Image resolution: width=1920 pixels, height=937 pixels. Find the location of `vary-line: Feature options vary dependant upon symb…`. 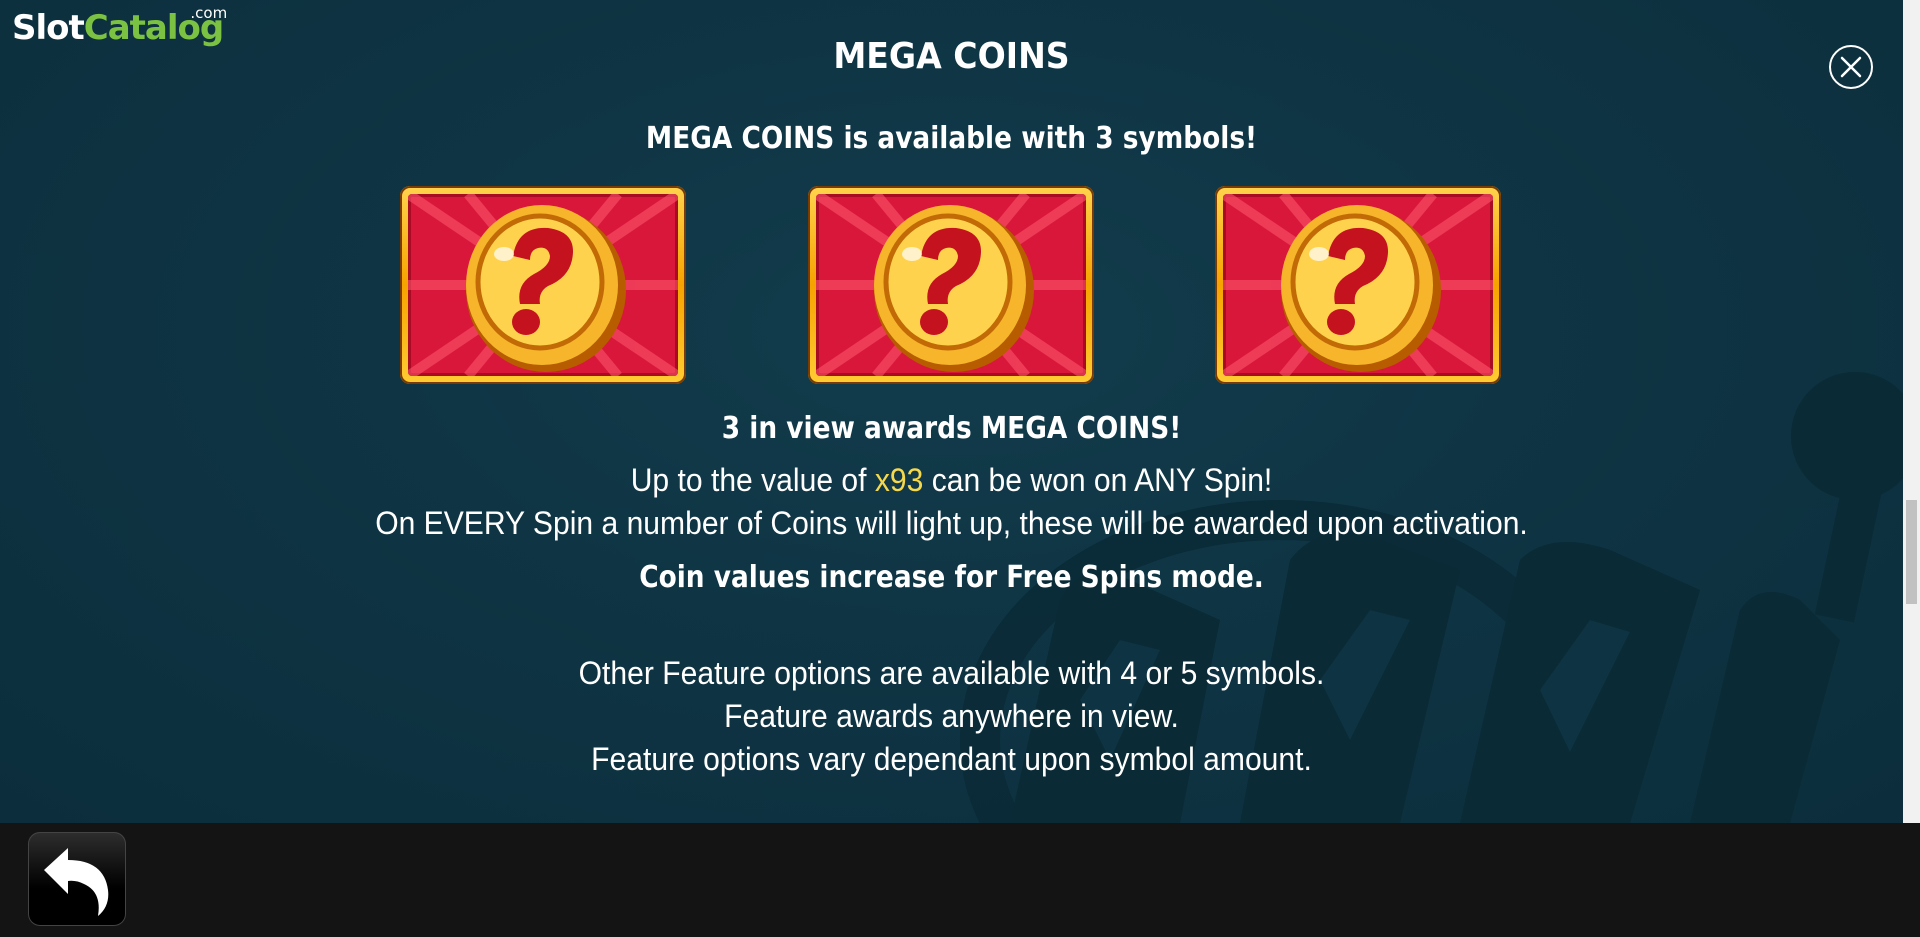

vary-line: Feature options vary dependant upon symb… is located at coordinates (951, 759).